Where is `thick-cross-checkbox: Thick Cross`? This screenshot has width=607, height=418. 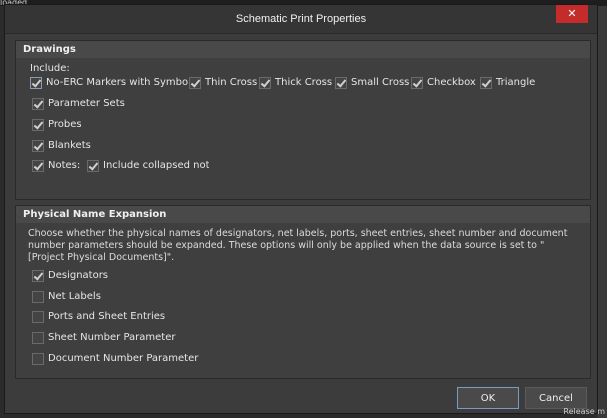 thick-cross-checkbox: Thick Cross is located at coordinates (295, 83).